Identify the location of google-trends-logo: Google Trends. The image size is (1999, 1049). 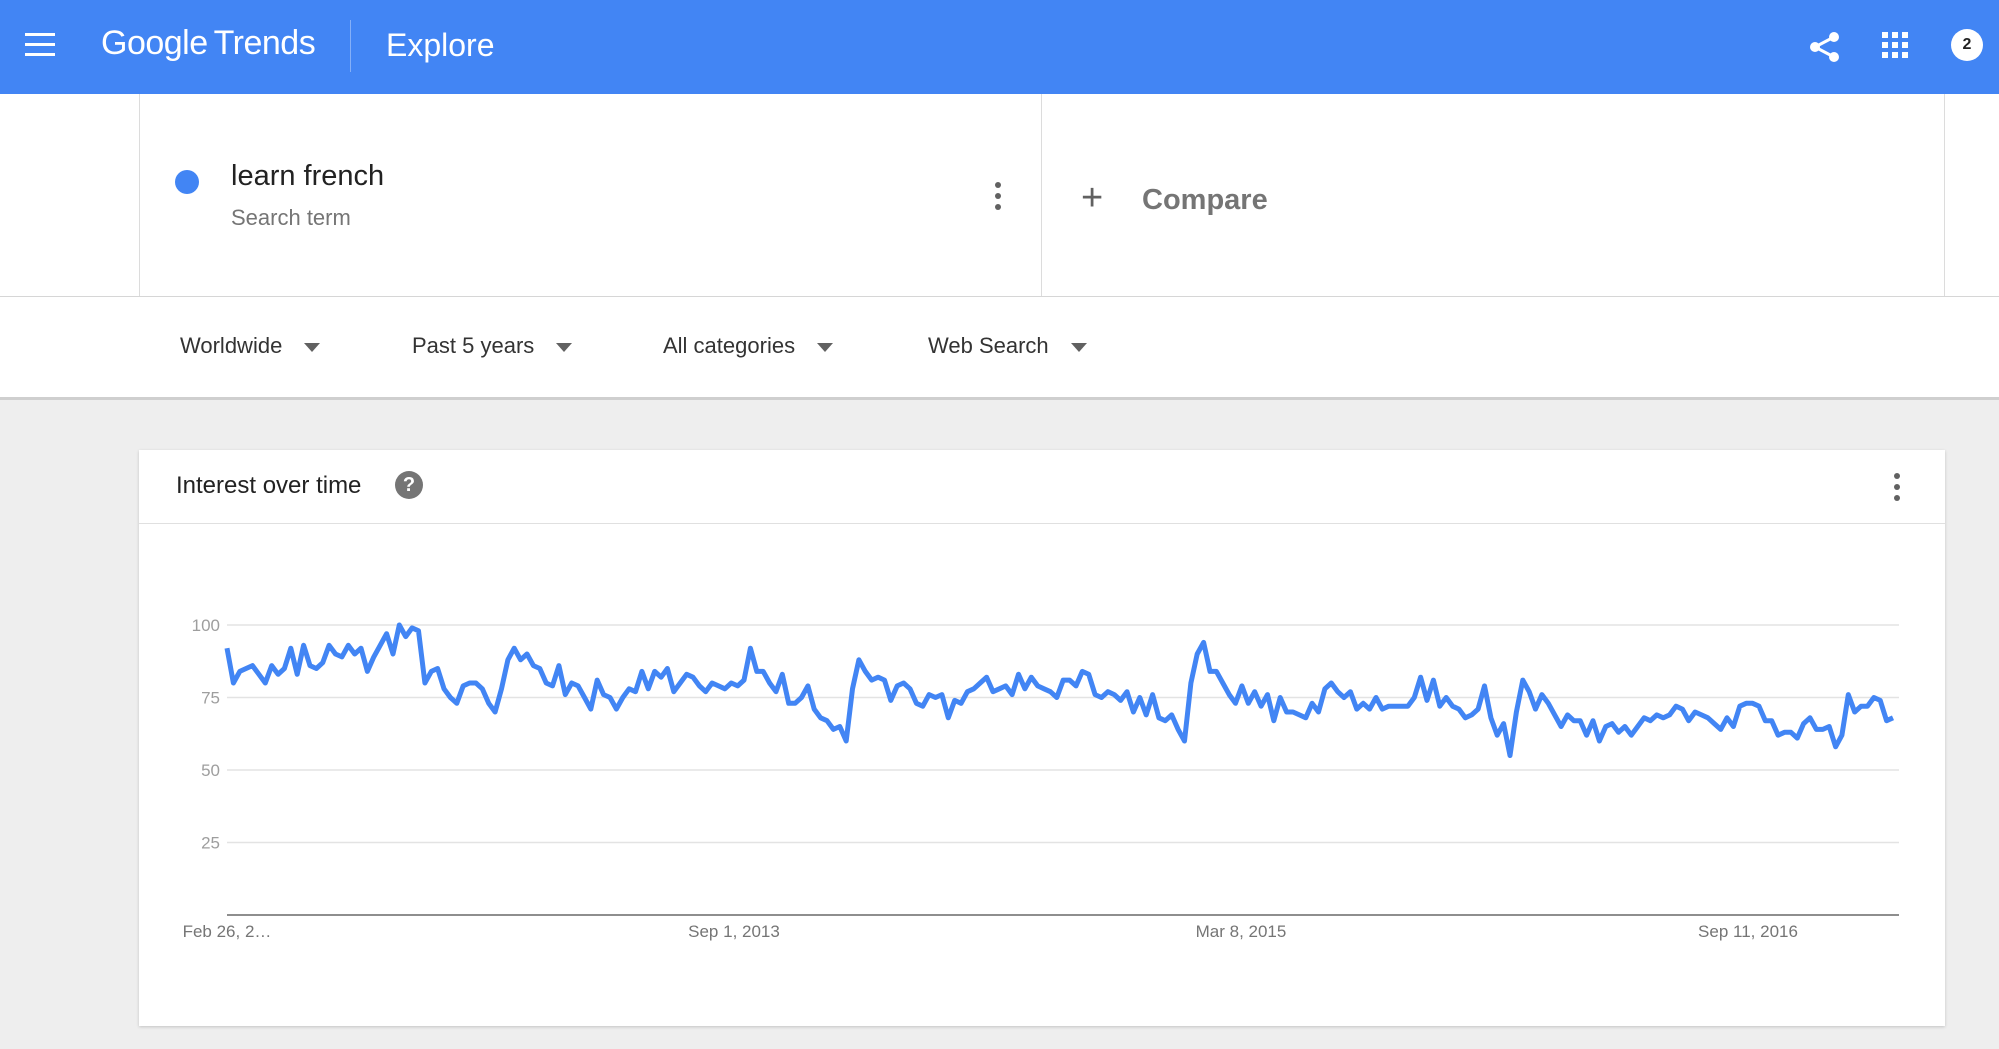
(208, 43).